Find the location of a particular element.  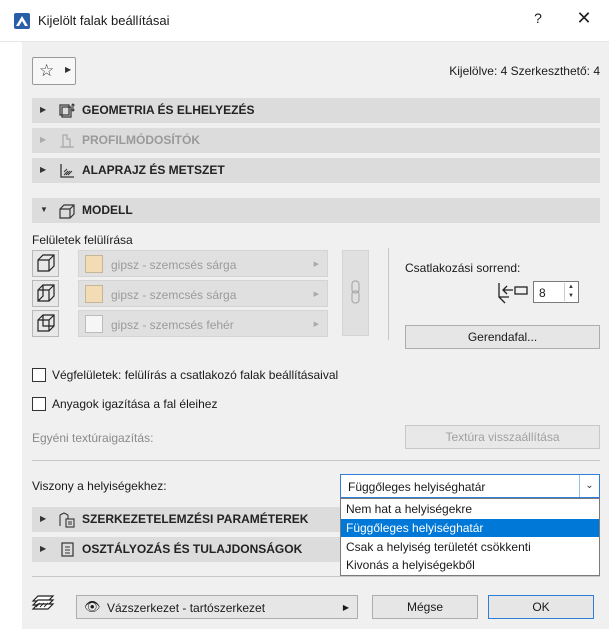

section-floorplan: ▶ ALAPRAJZ ÉS METSZET is located at coordinates (316, 170).